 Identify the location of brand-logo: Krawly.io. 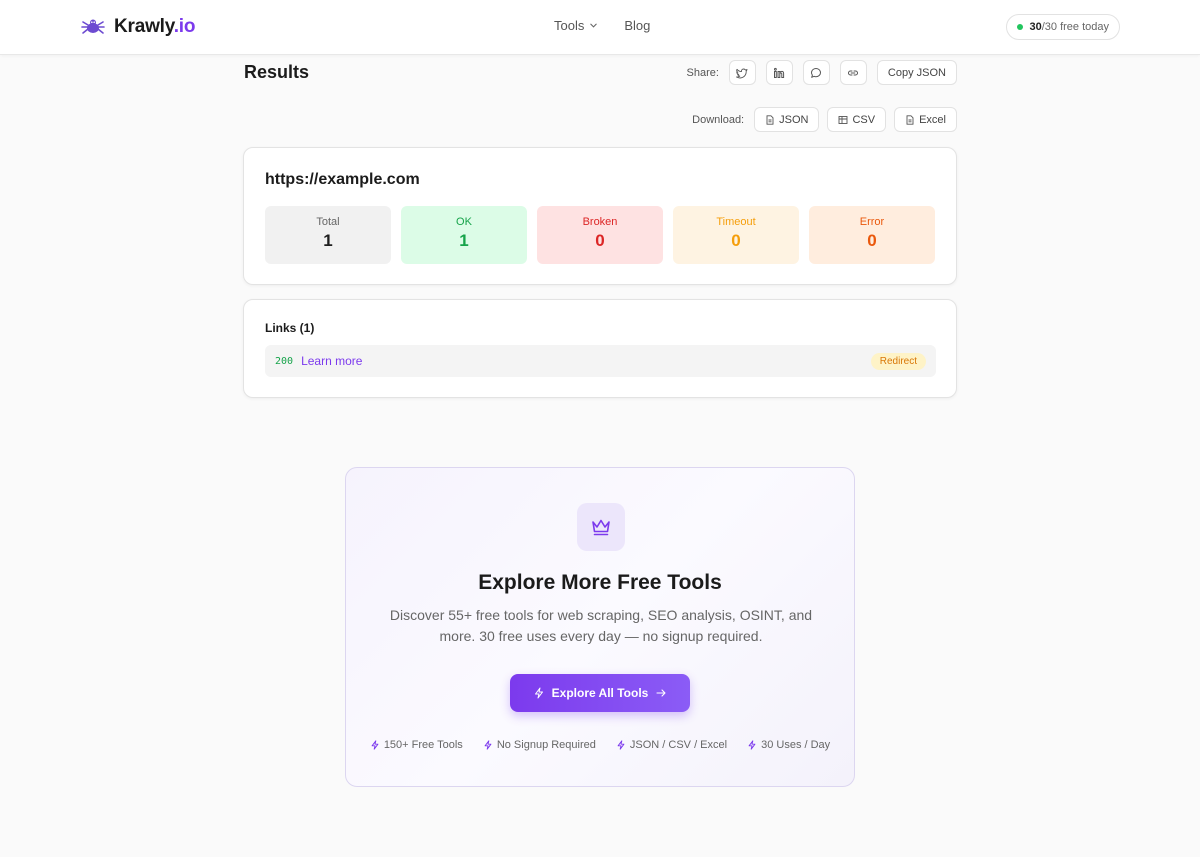
(137, 27).